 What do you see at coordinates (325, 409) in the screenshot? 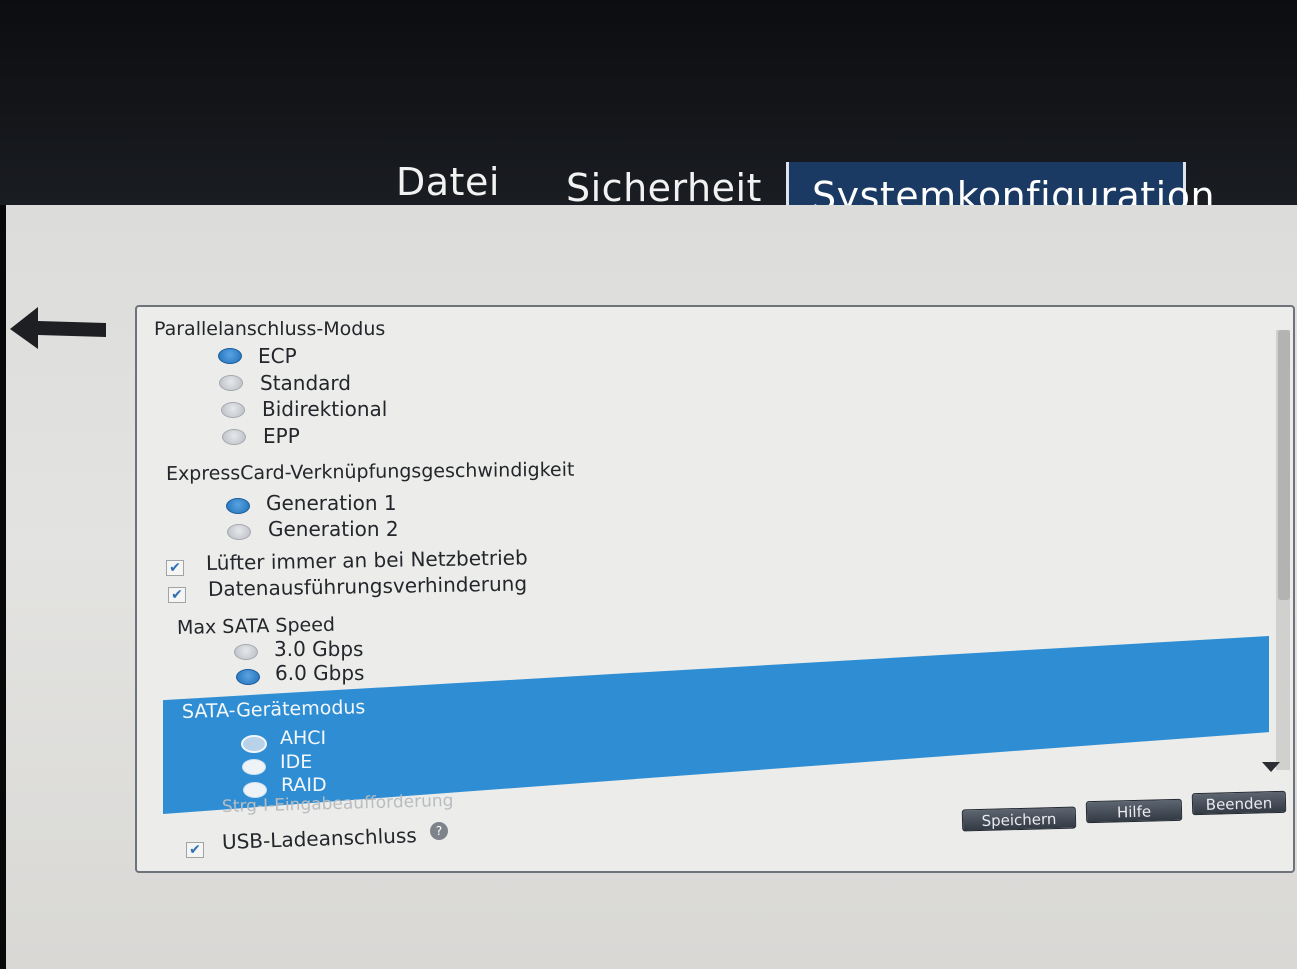
I see `radio-bidirectional-label: Bidirektional` at bounding box center [325, 409].